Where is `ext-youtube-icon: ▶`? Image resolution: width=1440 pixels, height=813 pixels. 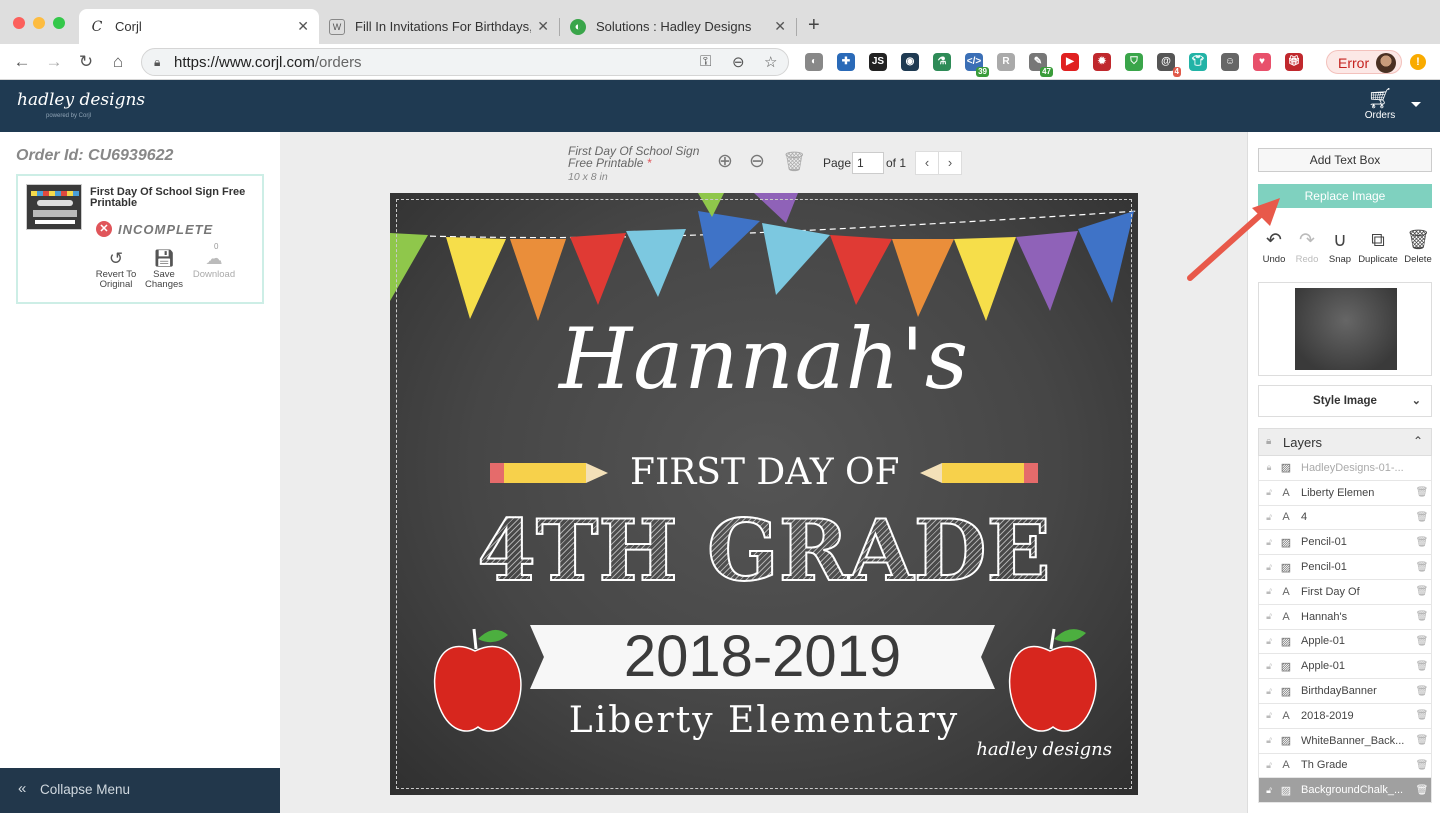 ext-youtube-icon: ▶ is located at coordinates (1070, 62).